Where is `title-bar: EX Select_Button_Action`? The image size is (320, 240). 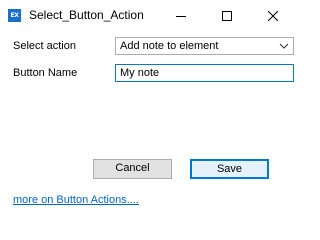
title-bar: EX Select_Button_Action is located at coordinates (148, 15).